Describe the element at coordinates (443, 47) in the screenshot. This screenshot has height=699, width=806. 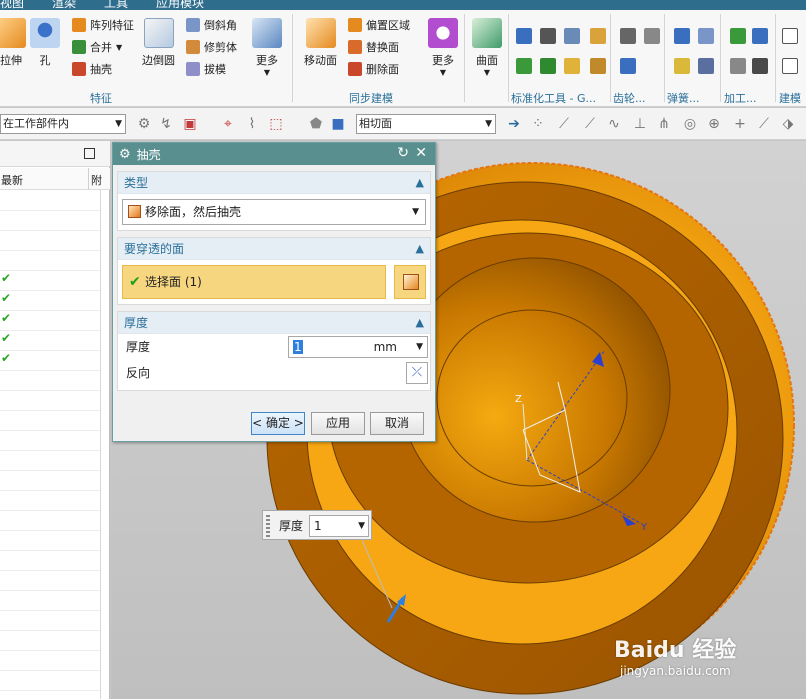
I see `sync-more-button: 更多 ▼` at that location.